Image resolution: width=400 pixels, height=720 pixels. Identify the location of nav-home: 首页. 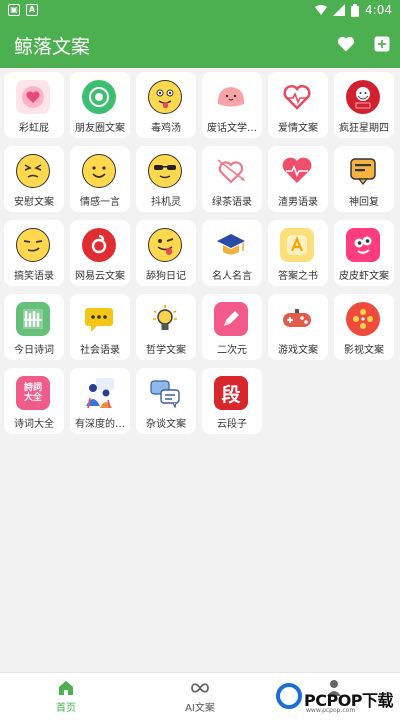
(66, 699).